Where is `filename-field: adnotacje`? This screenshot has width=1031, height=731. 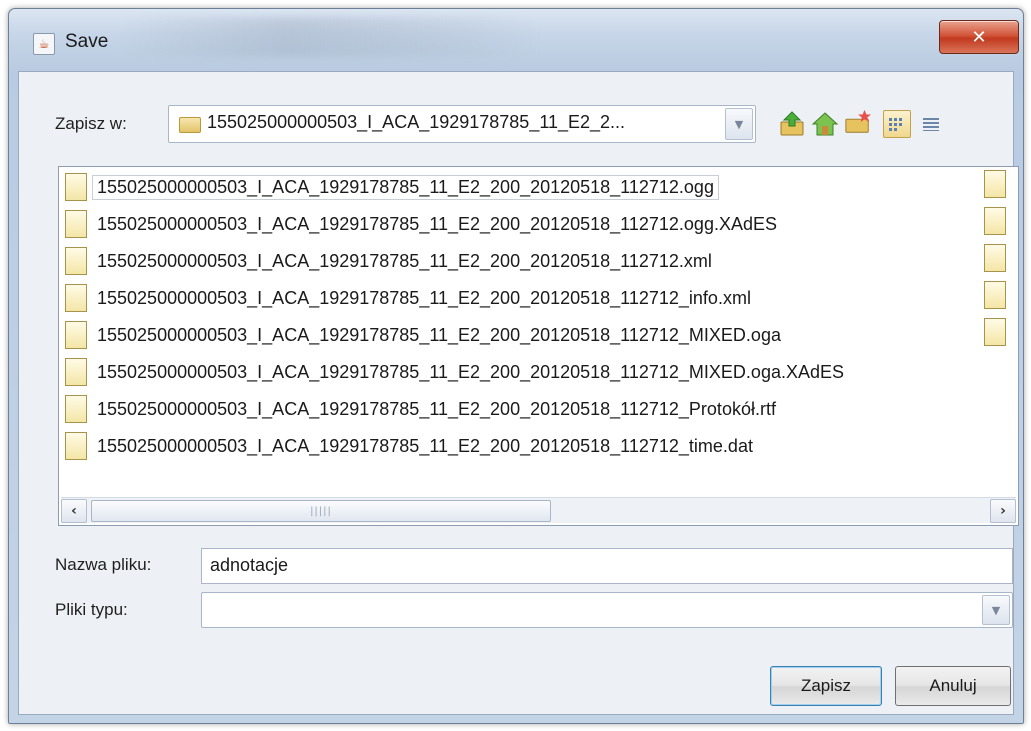 filename-field: adnotacje is located at coordinates (607, 566).